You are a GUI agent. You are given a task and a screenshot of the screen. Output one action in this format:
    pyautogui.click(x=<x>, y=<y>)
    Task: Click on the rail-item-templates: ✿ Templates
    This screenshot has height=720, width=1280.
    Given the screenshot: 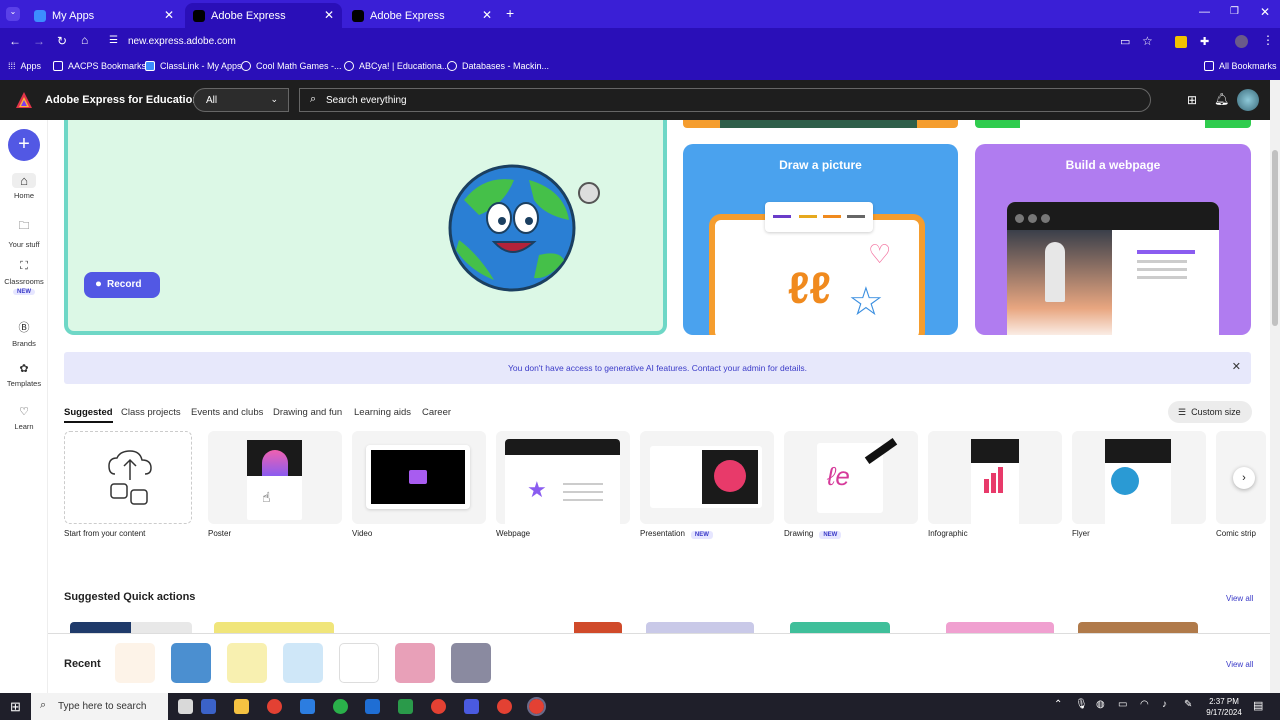 What is the action you would take?
    pyautogui.click(x=24, y=375)
    